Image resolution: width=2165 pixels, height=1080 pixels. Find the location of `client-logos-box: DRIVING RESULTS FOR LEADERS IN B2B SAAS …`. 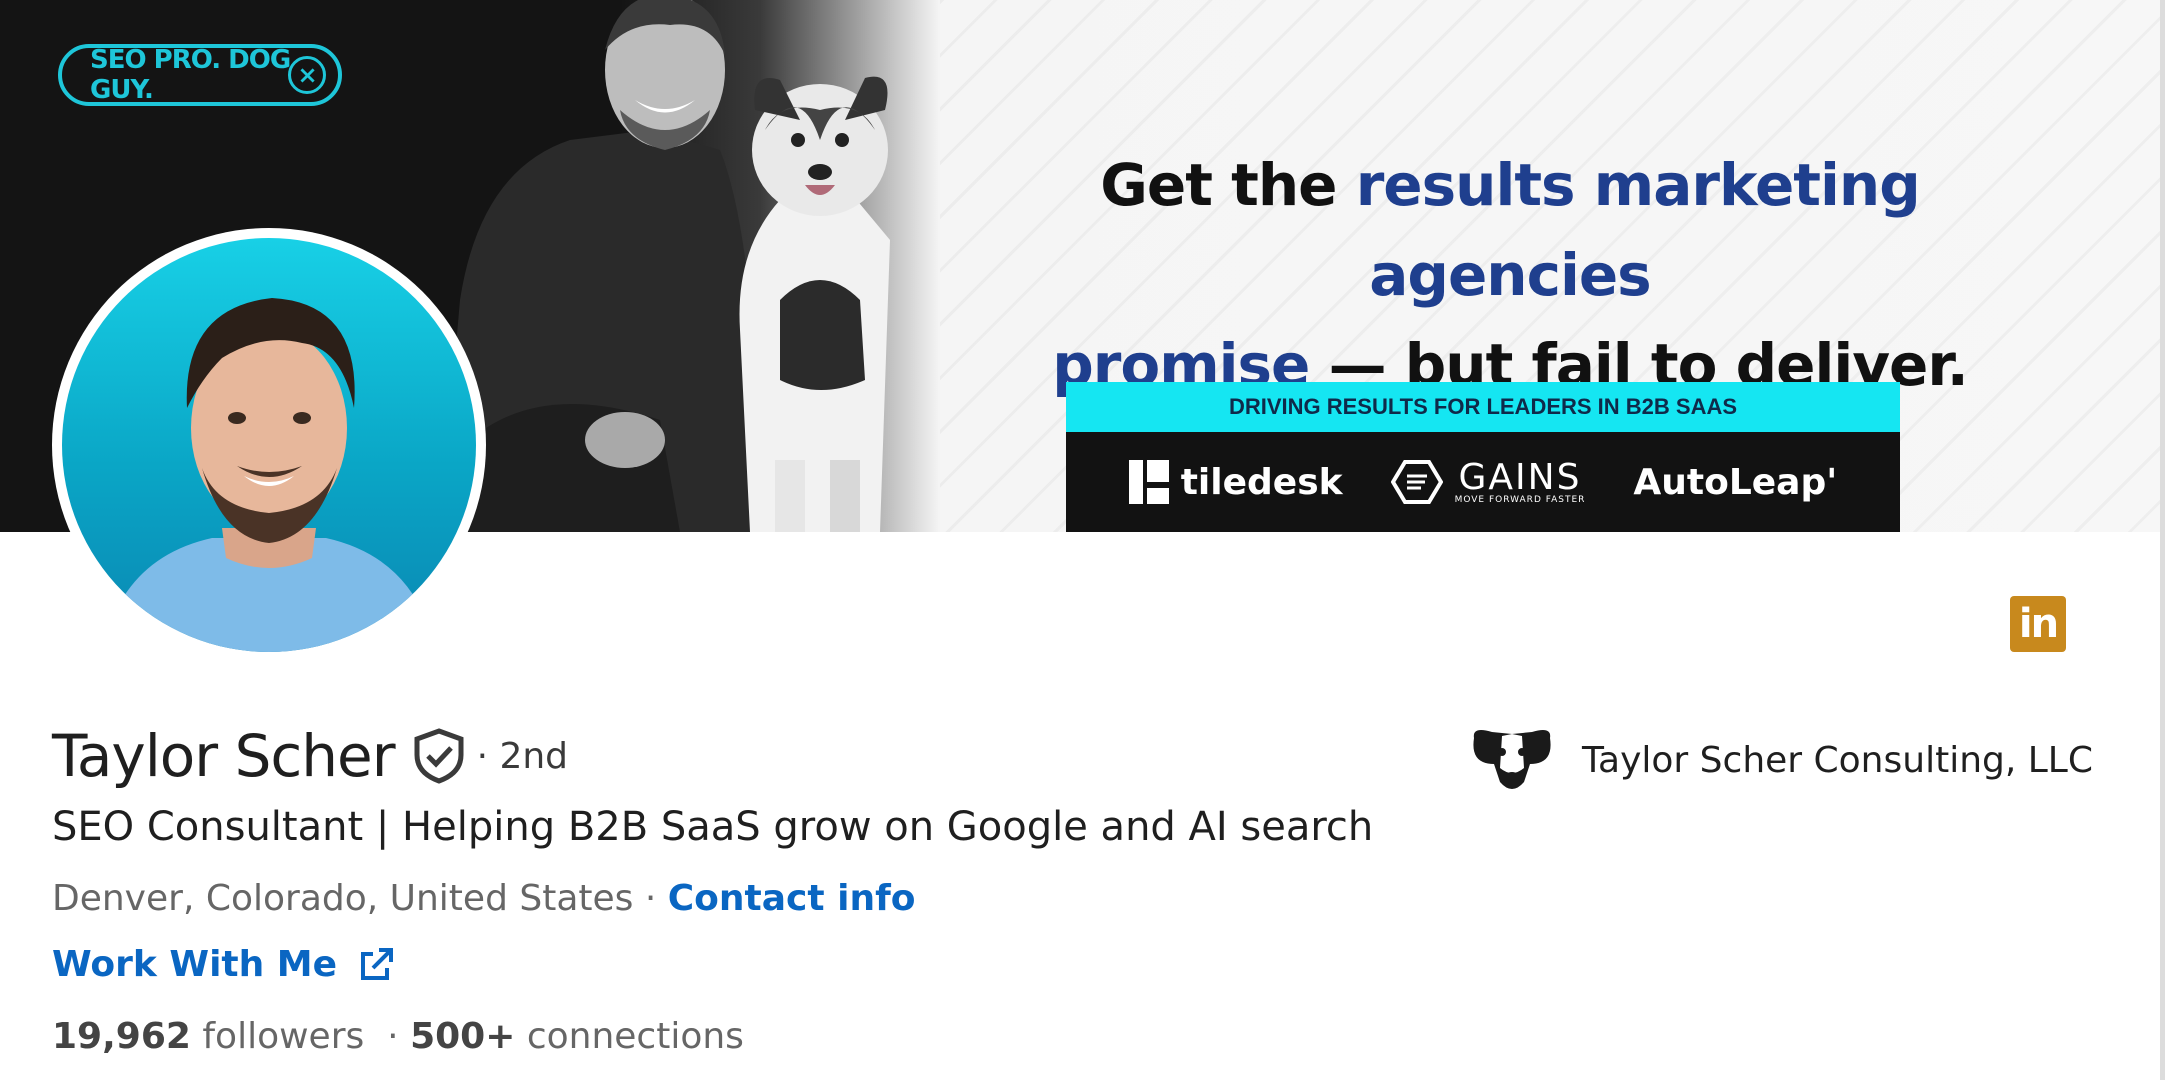

client-logos-box: DRIVING RESULTS FOR LEADERS IN B2B SAAS … is located at coordinates (1483, 457).